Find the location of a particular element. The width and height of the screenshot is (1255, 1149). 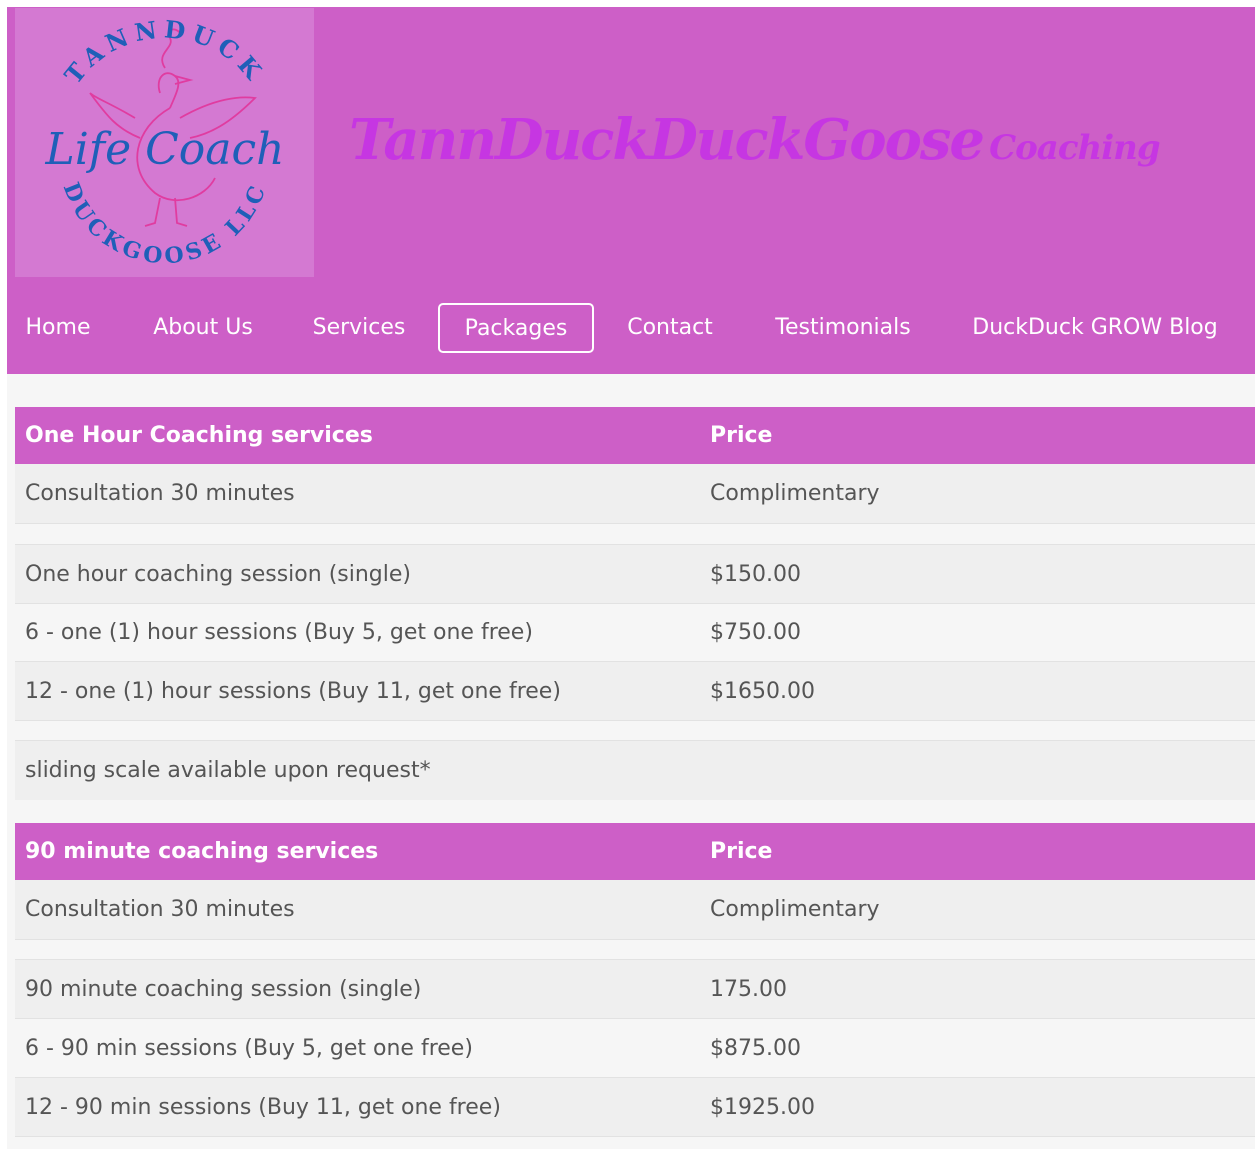

logo-emblem: TANNDUCK DUCKGOOSE LLC Life Coach is located at coordinates (165, 142).